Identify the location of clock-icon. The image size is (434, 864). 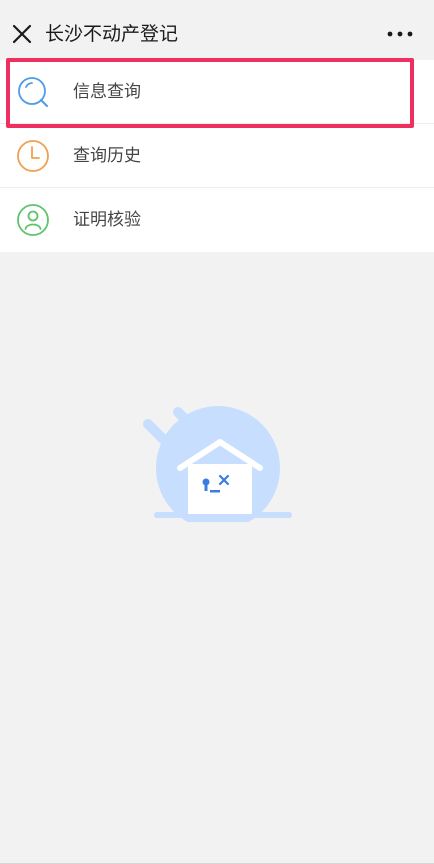
(33, 156).